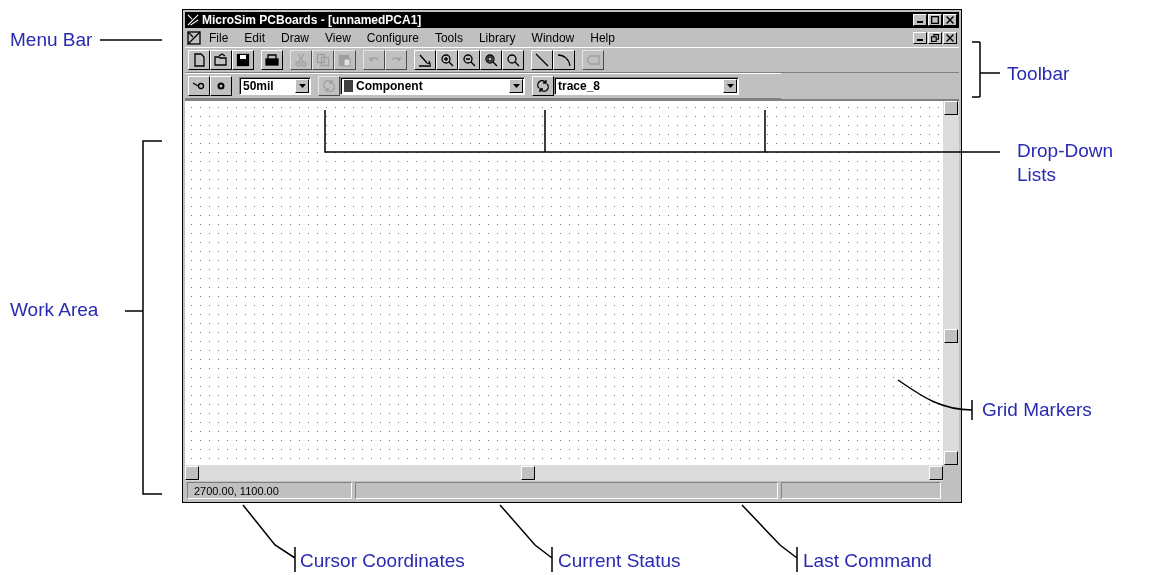 This screenshot has width=1150, height=575. I want to click on pin-button, so click(199, 86).